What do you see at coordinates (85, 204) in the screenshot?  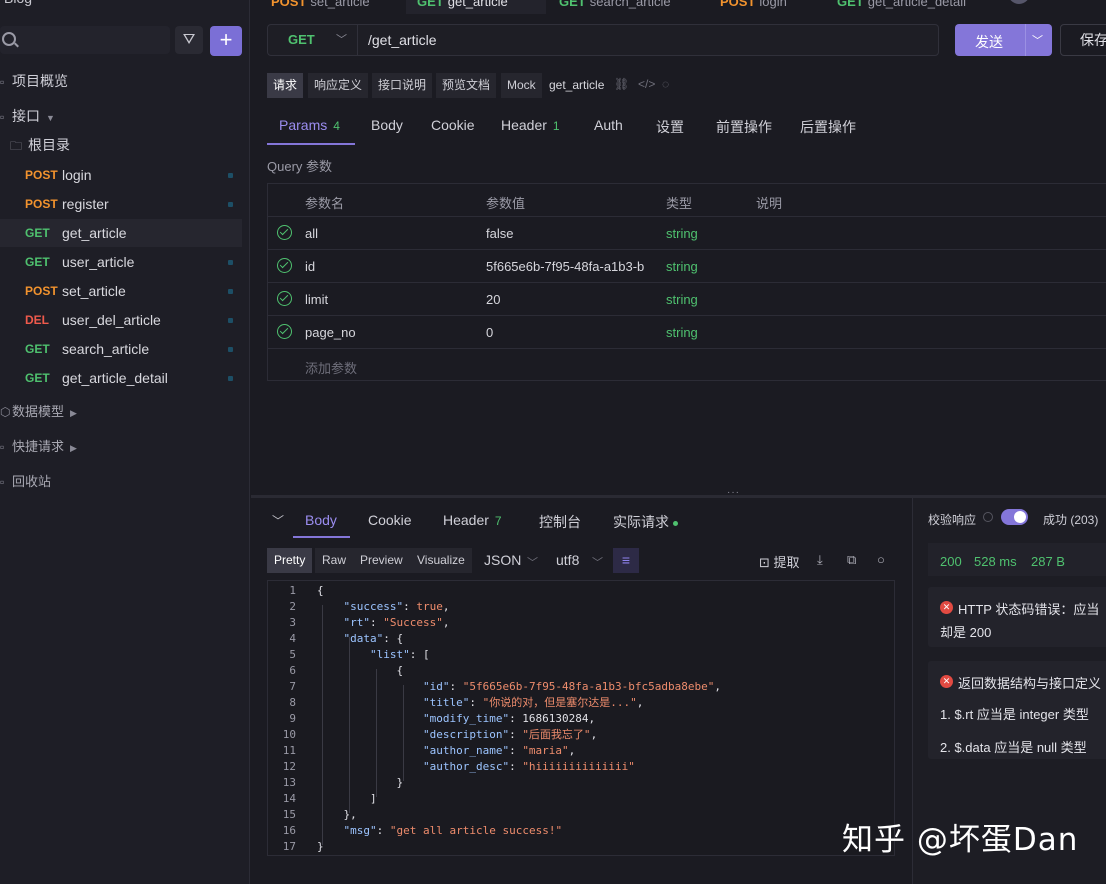 I see `api-name: register` at bounding box center [85, 204].